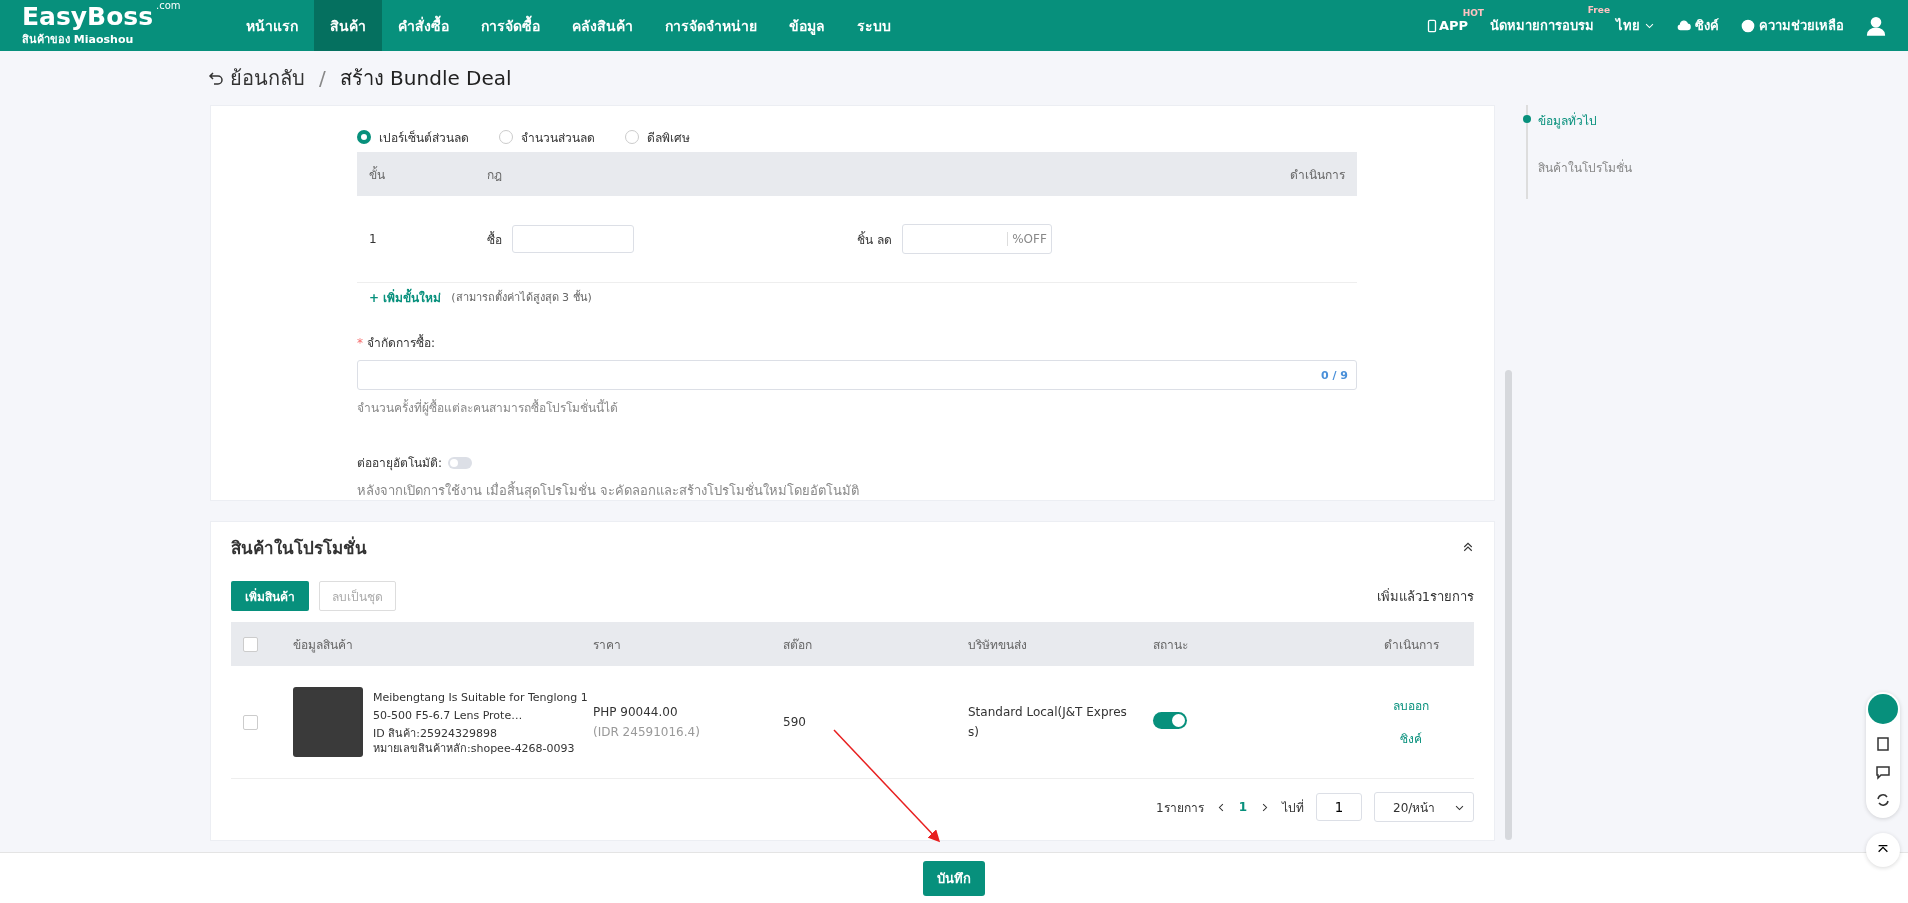 Image resolution: width=1908 pixels, height=903 pixels. I want to click on nav-item: คลังสินค้า, so click(602, 25).